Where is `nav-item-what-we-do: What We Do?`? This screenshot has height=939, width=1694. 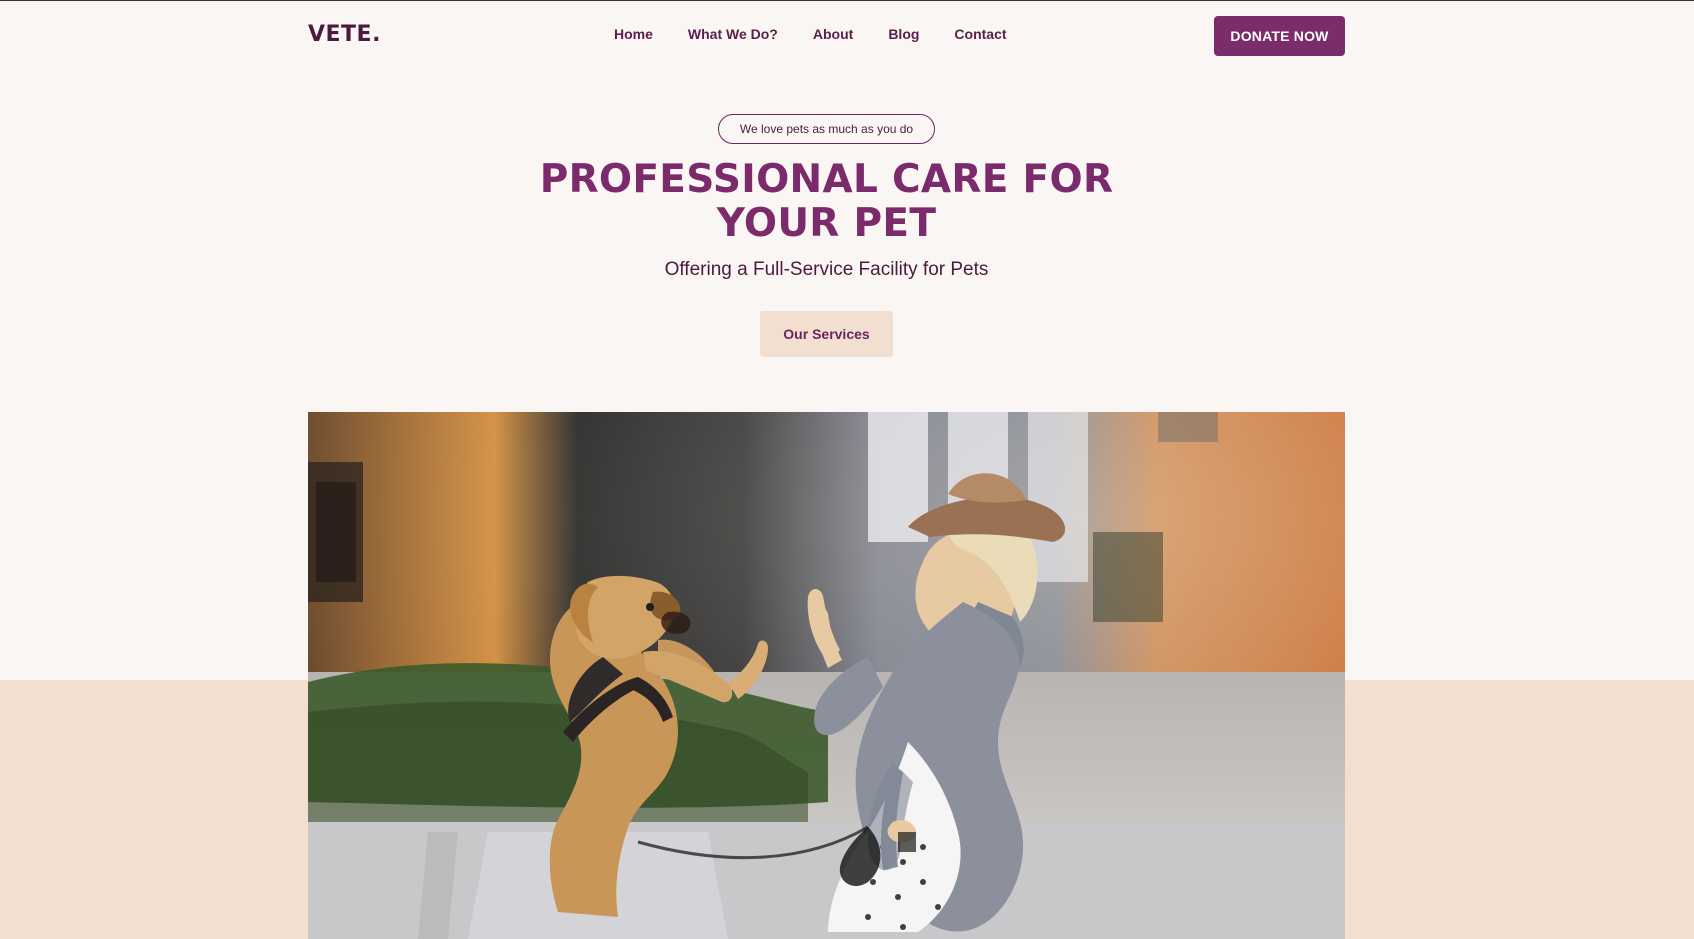
nav-item-what-we-do: What We Do? is located at coordinates (733, 35).